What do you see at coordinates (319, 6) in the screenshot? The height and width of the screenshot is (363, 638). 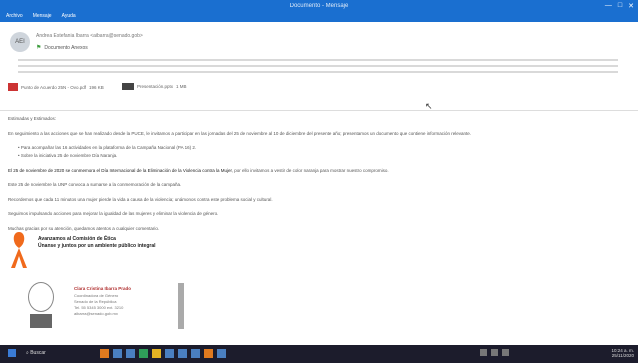 I see `window-title: Documento - Mensaje` at bounding box center [319, 6].